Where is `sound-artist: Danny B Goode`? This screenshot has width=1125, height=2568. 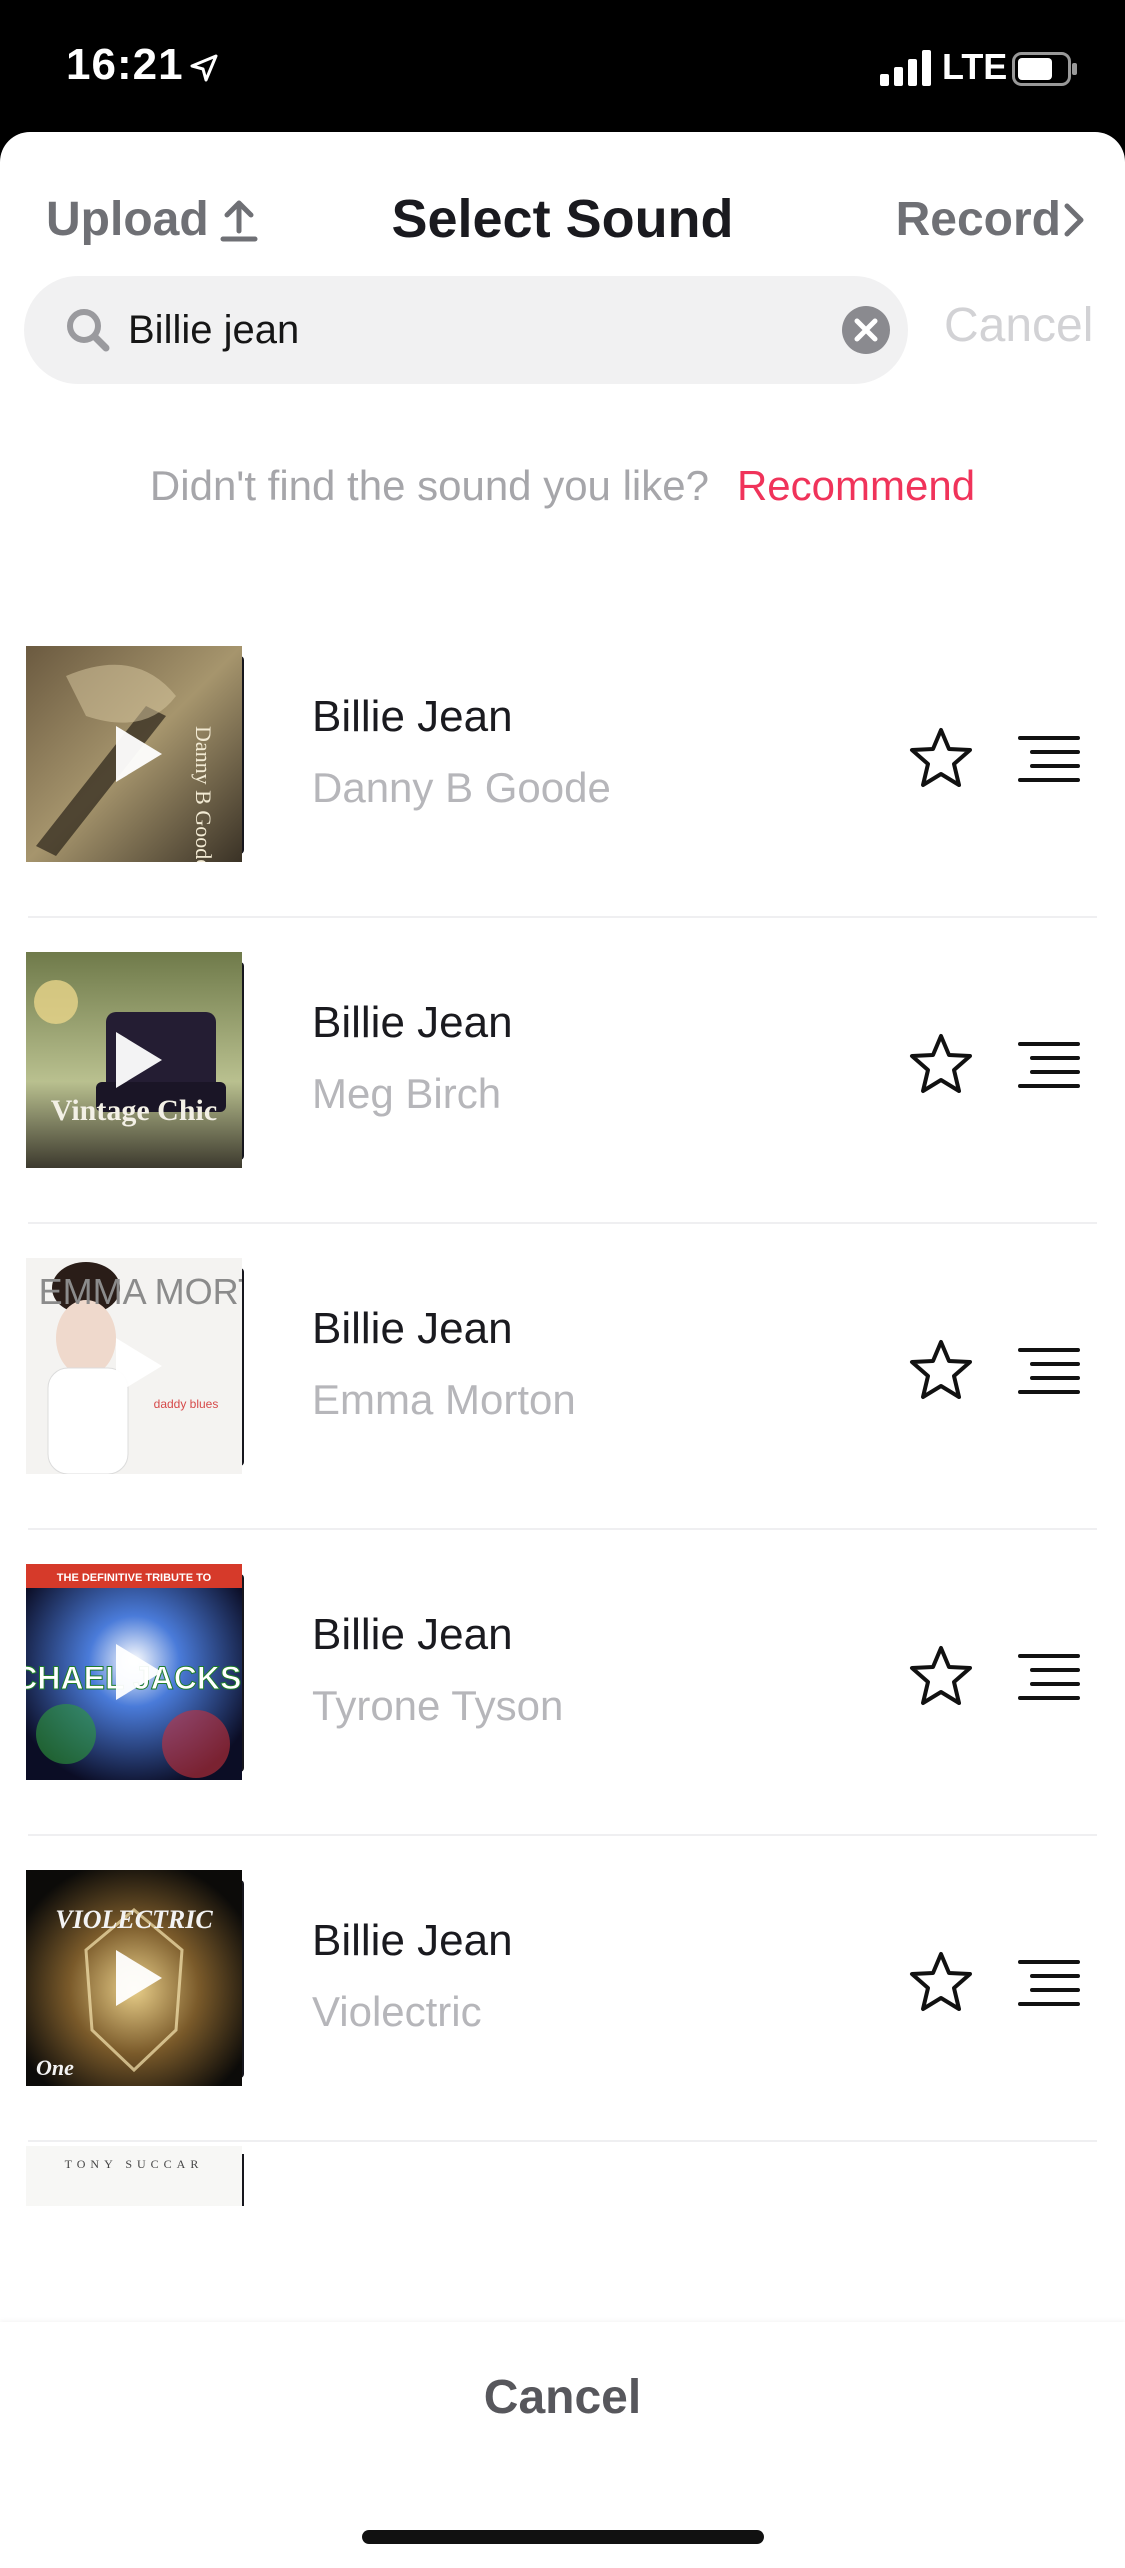
sound-artist: Danny B Goode is located at coordinates (461, 787).